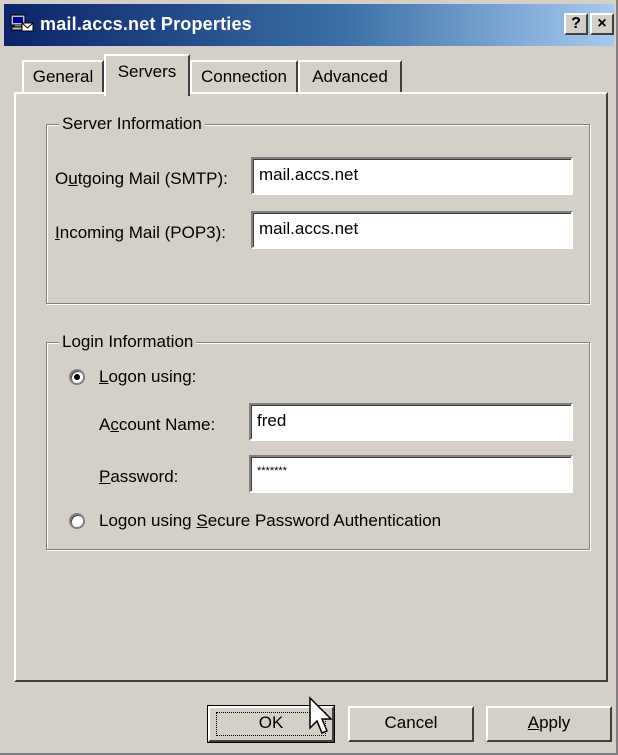 Image resolution: width=618 pixels, height=755 pixels. I want to click on tab-advanced: Advanced, so click(350, 77).